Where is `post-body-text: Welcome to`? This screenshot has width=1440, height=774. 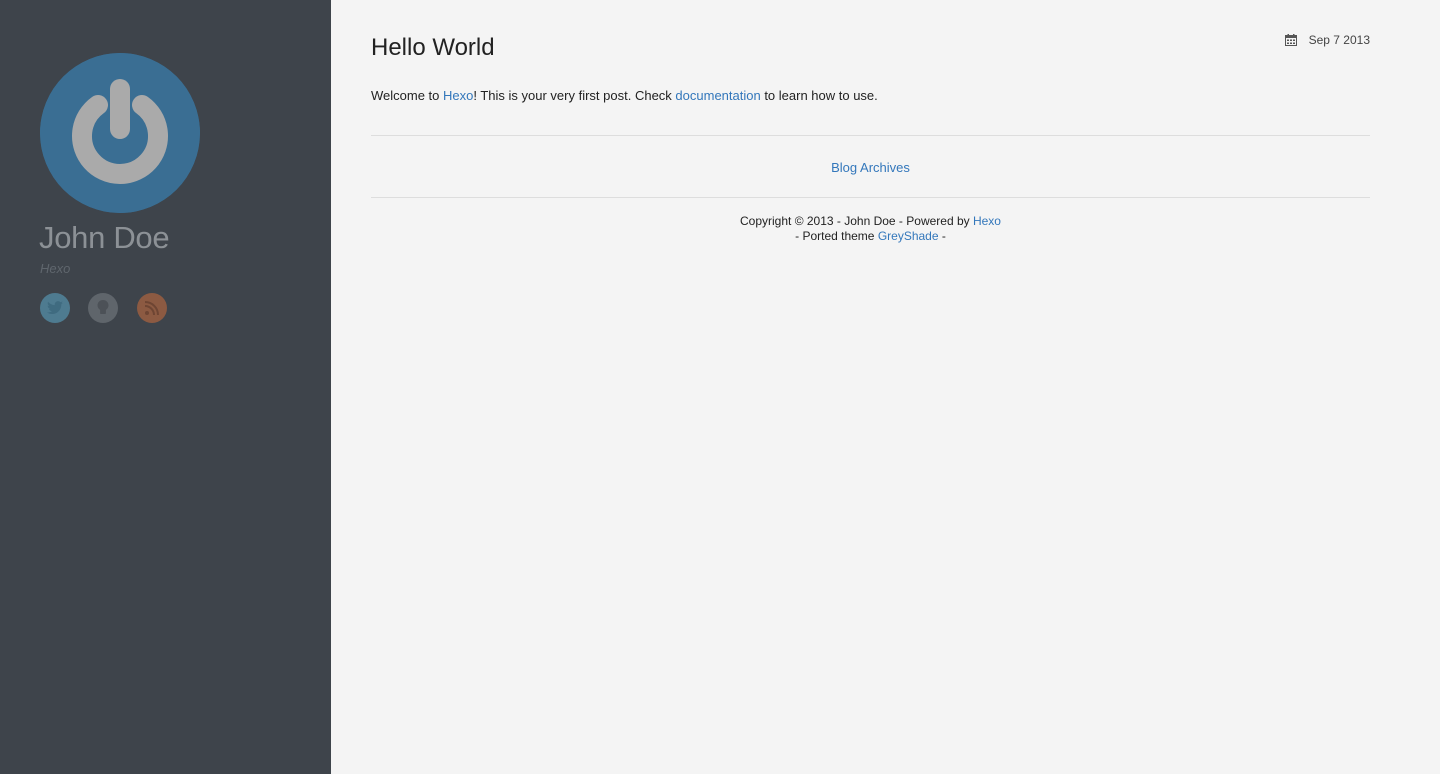
post-body-text: Welcome to is located at coordinates (407, 95).